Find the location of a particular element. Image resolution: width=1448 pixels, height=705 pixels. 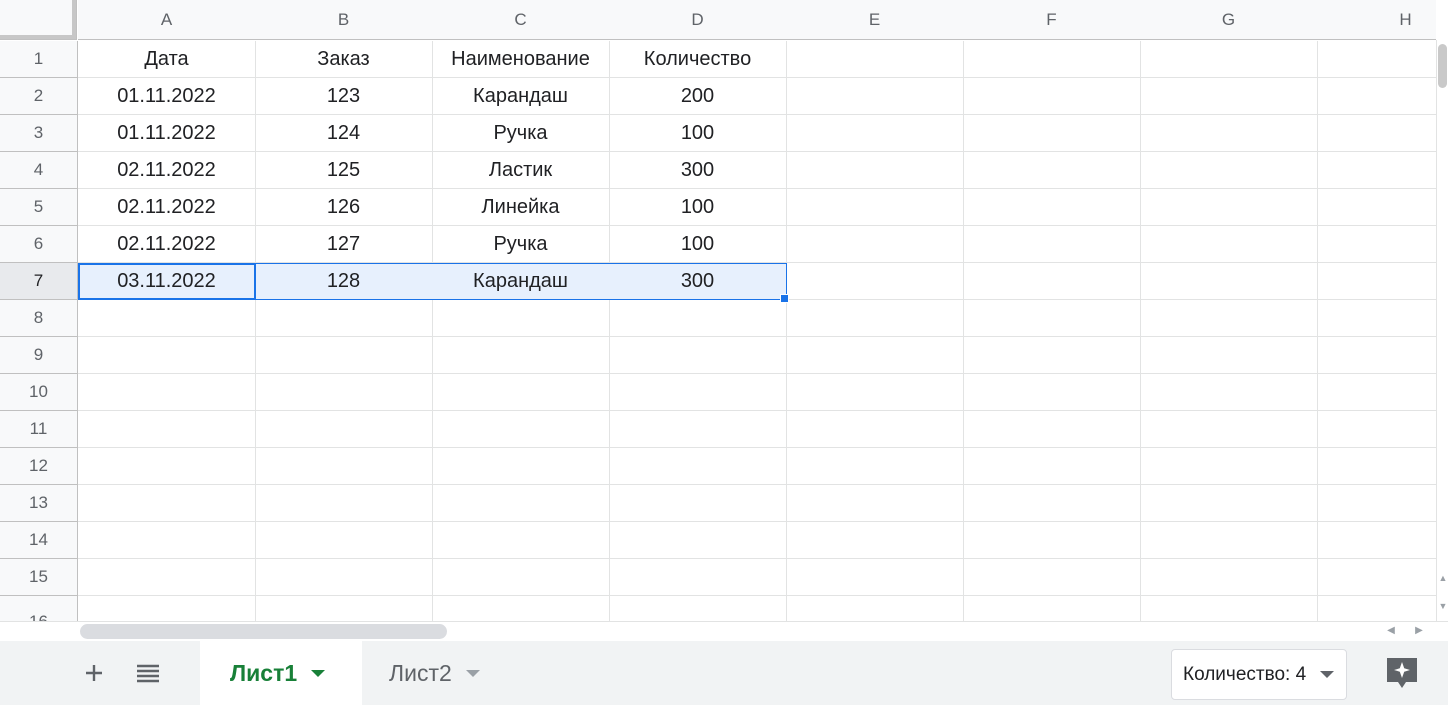

cell-a4: 02.11.2022 is located at coordinates (167, 170).